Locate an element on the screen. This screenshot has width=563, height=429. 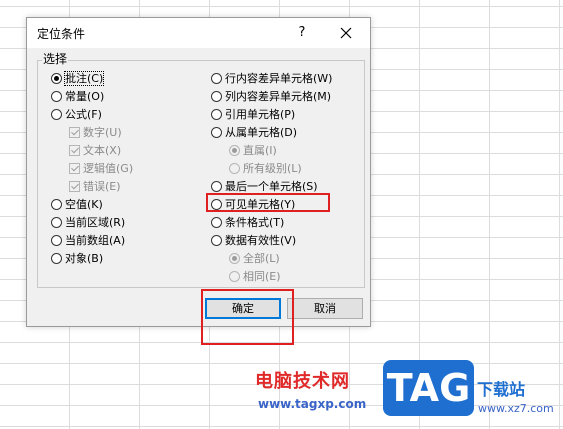
option-label: 全部(L) is located at coordinates (261, 258).